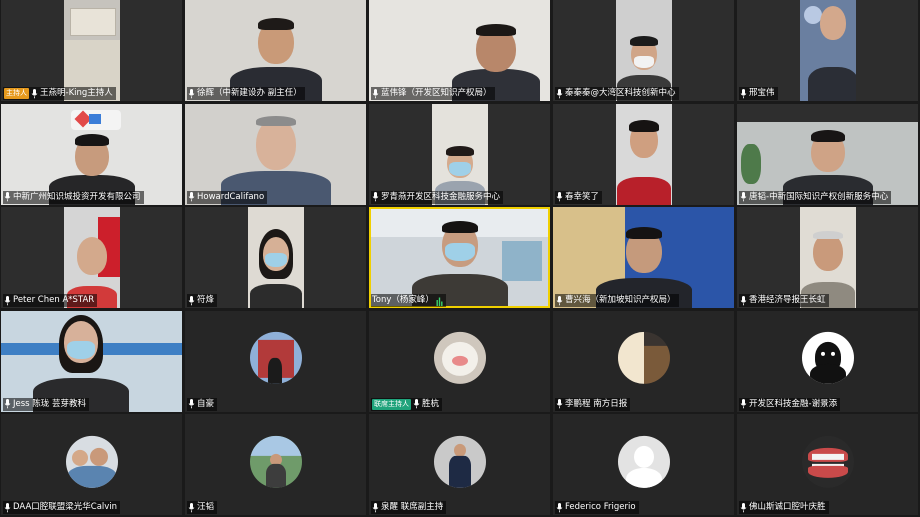  What do you see at coordinates (77, 196) in the screenshot?
I see `participant-name: 中新广州知识城投资开发有限公司` at bounding box center [77, 196].